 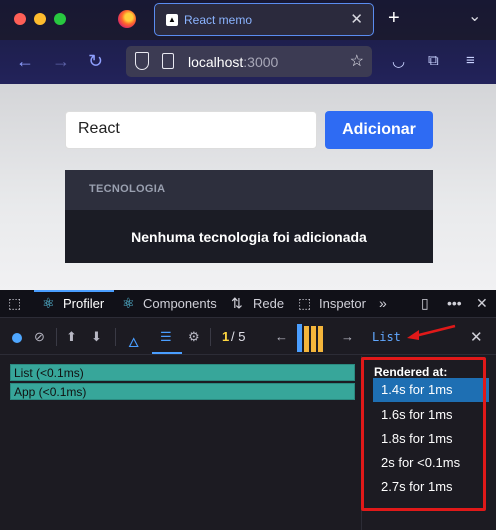 I want to click on commit-index: 1, so click(x=226, y=336).